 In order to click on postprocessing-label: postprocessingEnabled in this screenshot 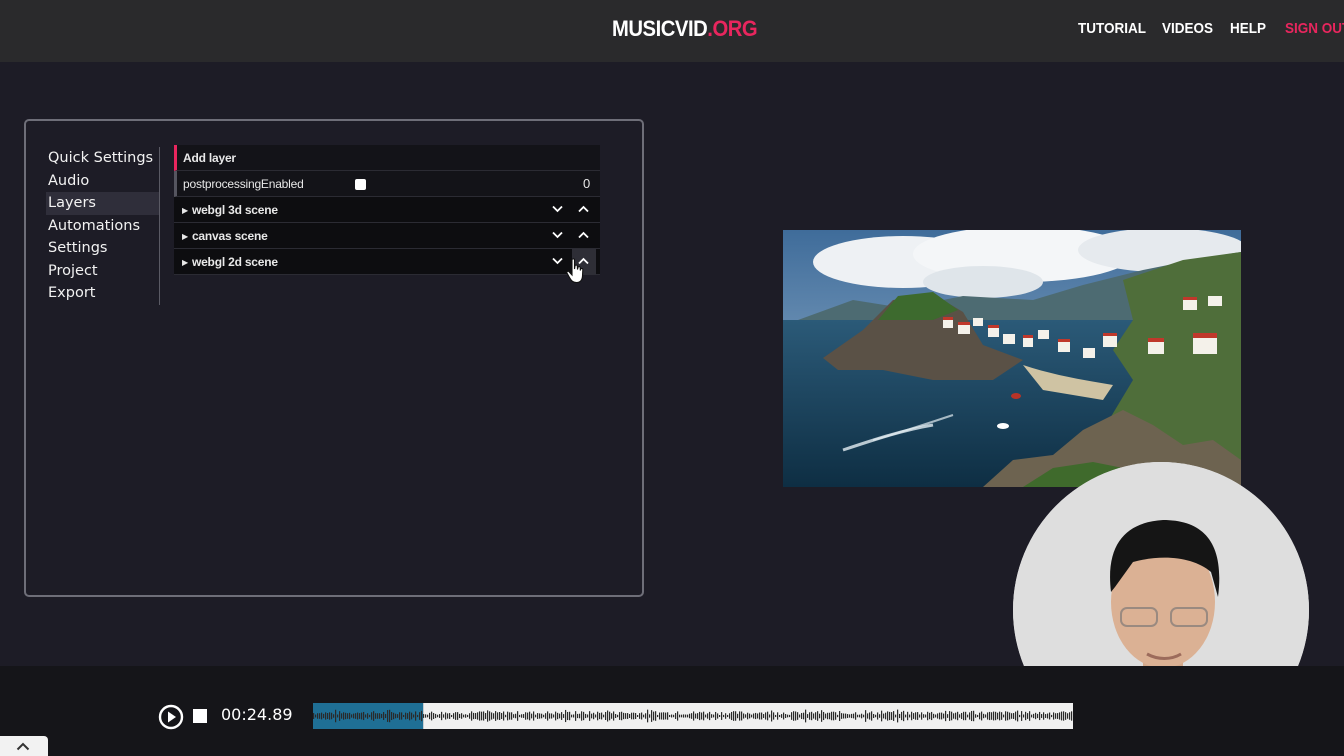, I will do `click(243, 184)`.